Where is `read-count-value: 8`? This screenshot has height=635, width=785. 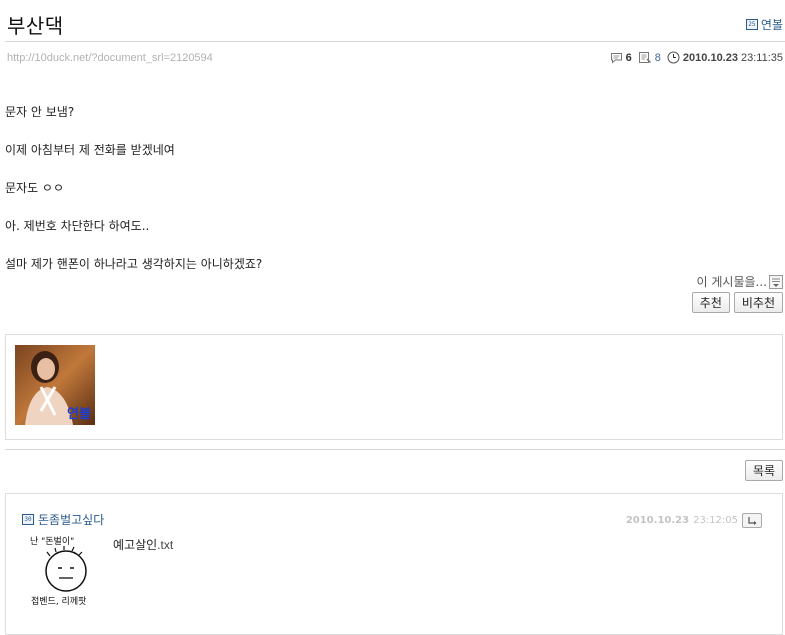 read-count-value: 8 is located at coordinates (657, 57).